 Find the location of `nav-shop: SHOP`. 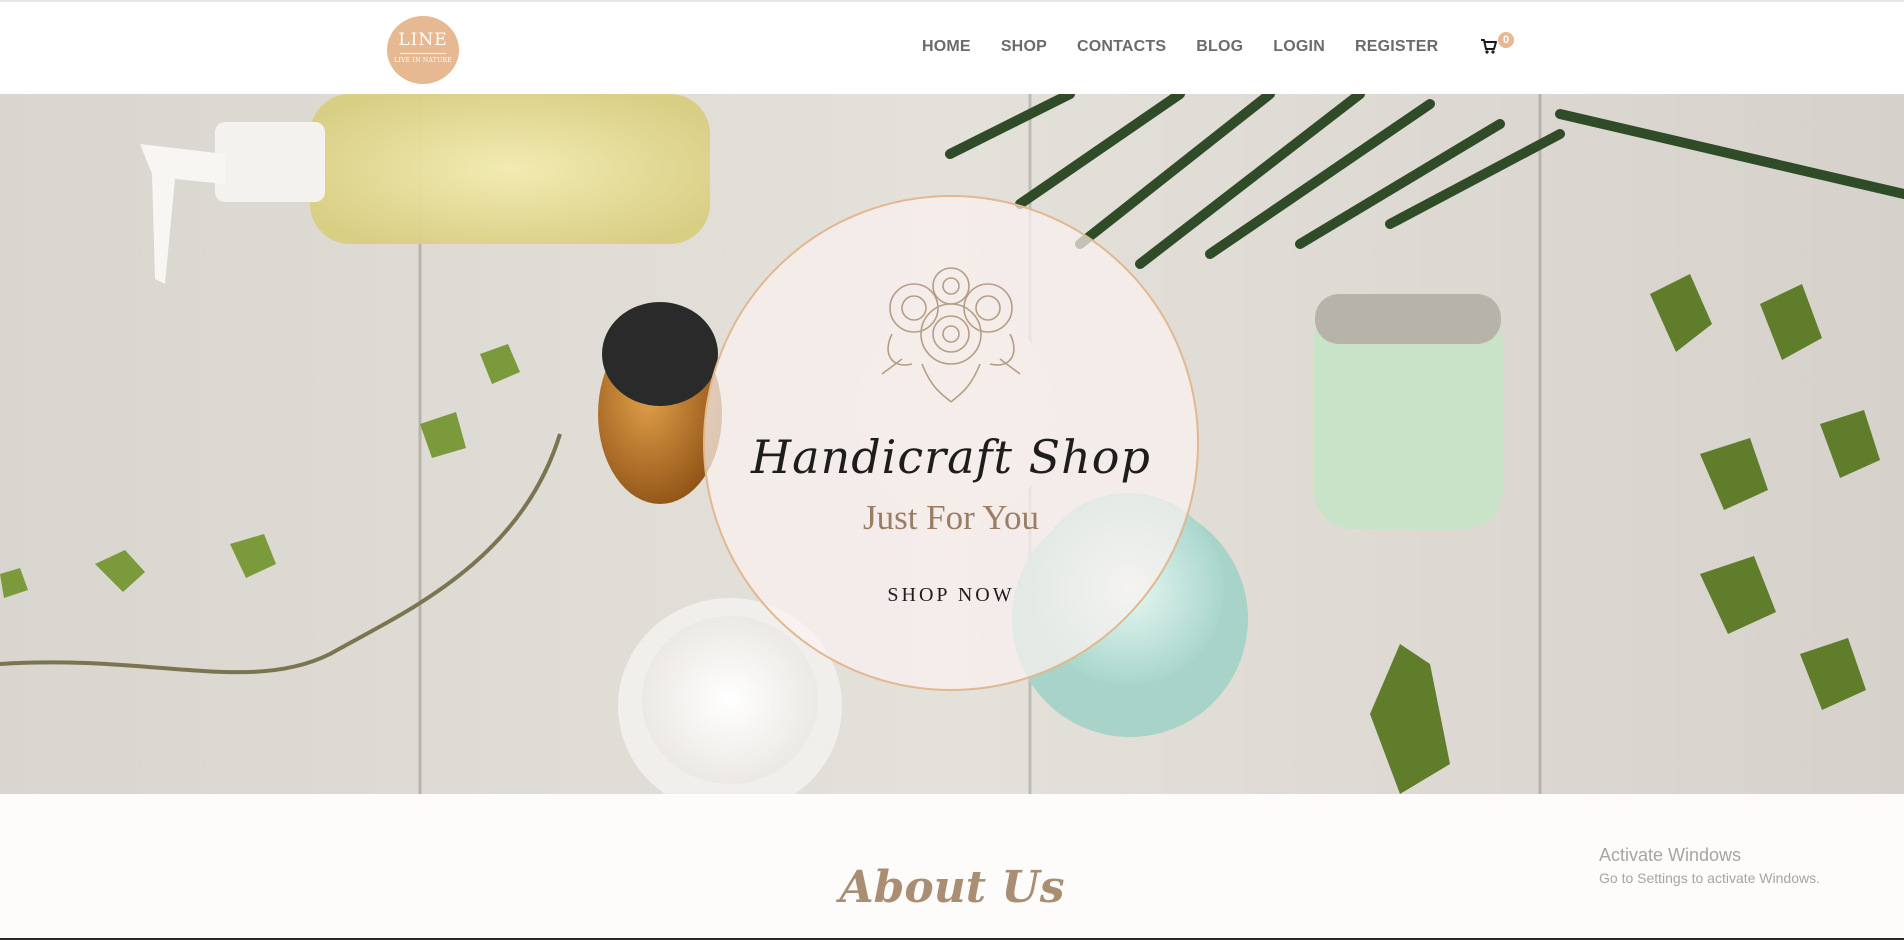

nav-shop: SHOP is located at coordinates (1024, 47).